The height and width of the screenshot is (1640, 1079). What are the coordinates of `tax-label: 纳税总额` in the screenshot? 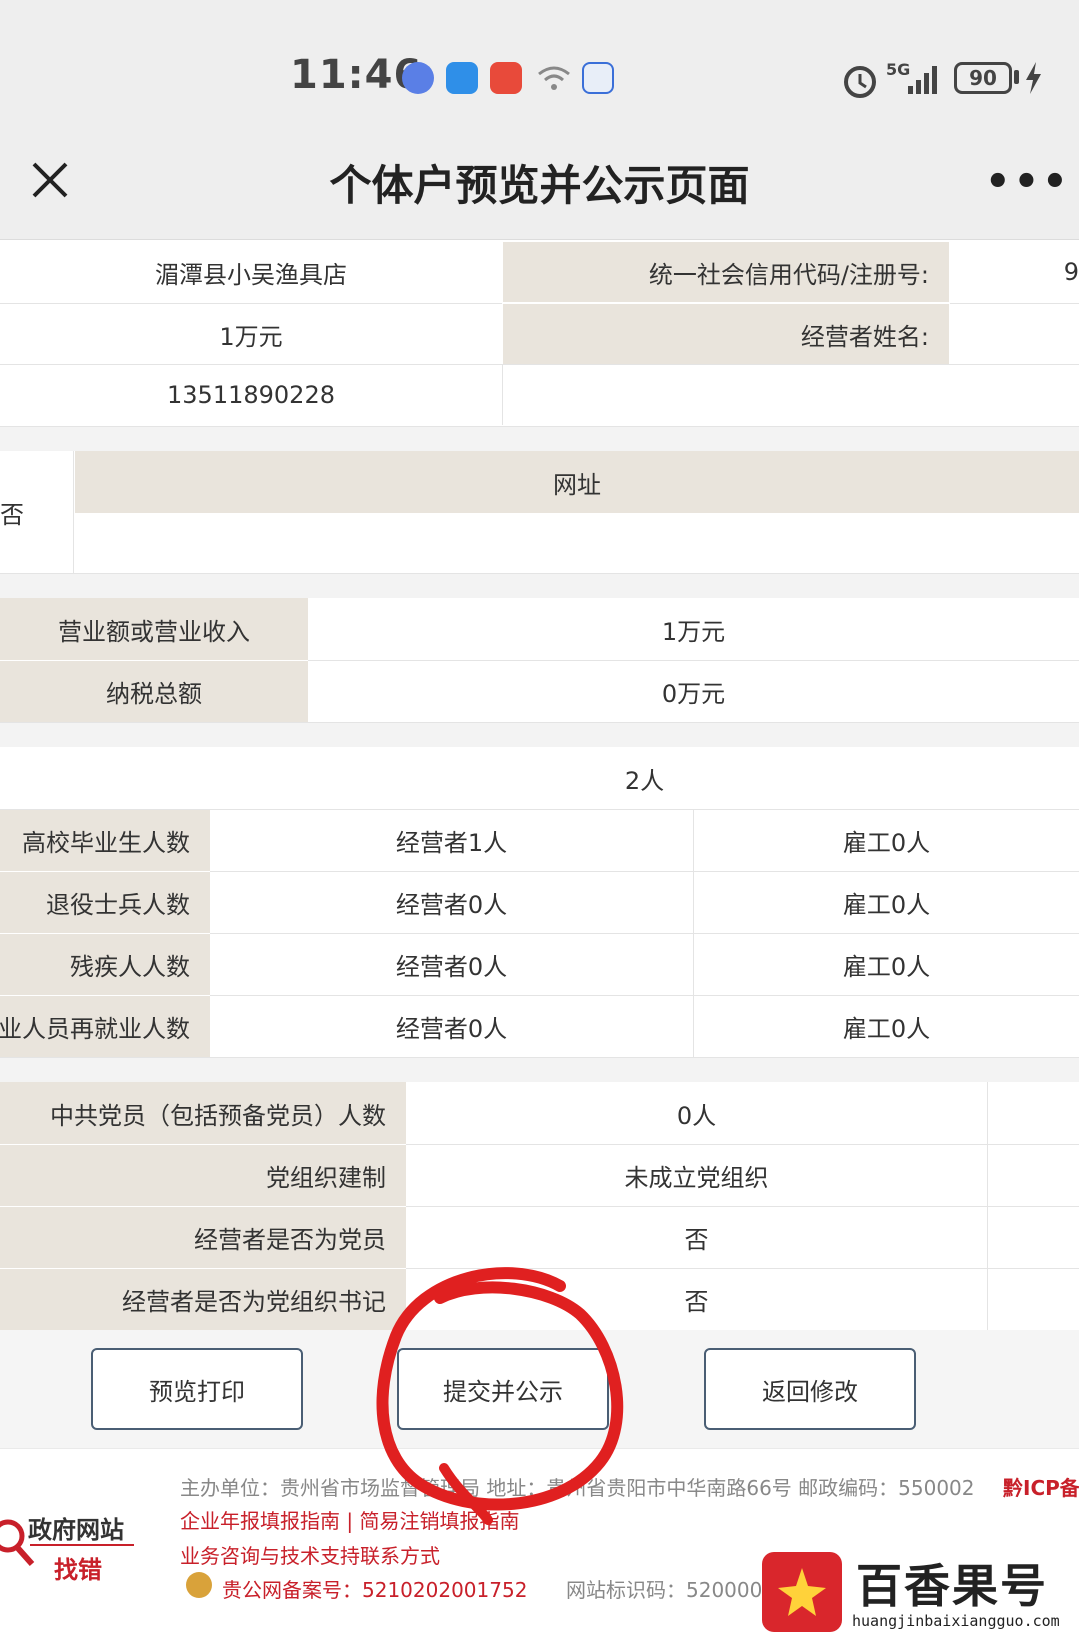 It's located at (154, 691).